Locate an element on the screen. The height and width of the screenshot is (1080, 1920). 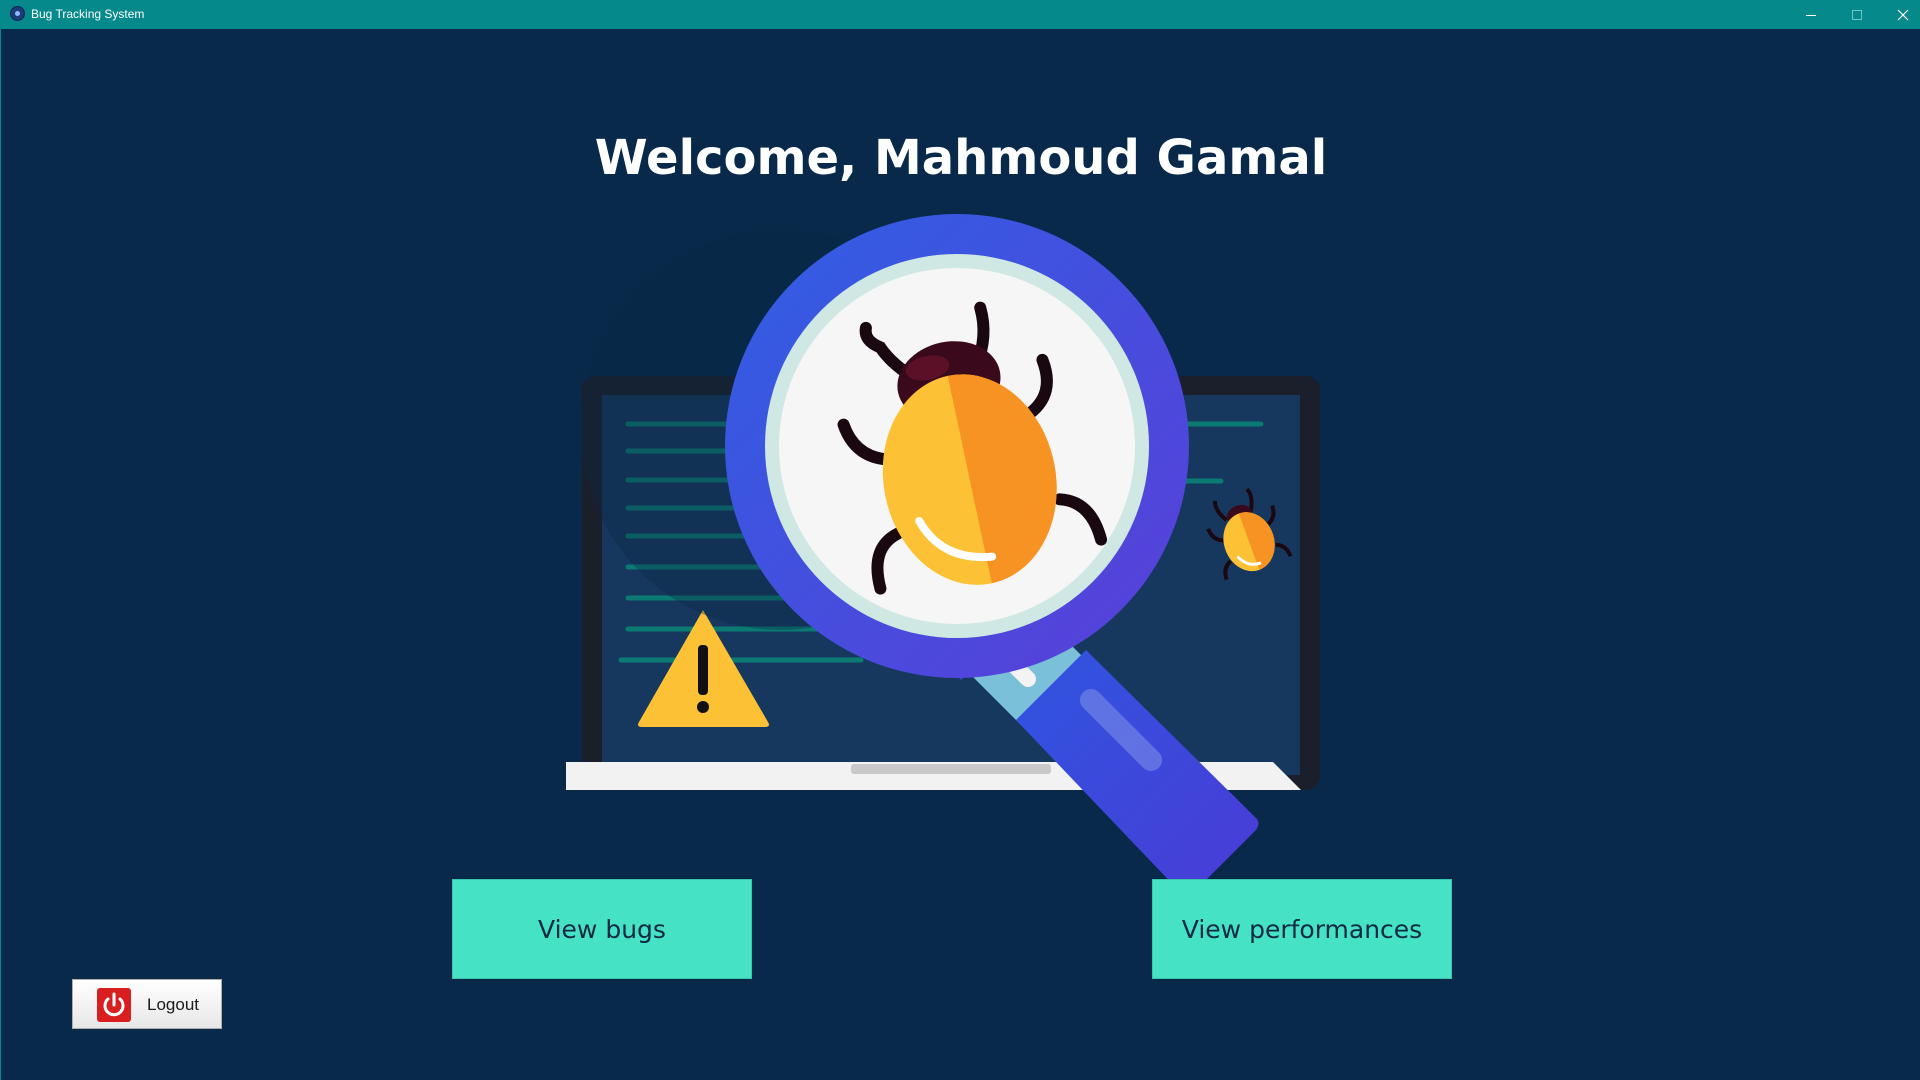
window-title: Bug Tracking System is located at coordinates (88, 14).